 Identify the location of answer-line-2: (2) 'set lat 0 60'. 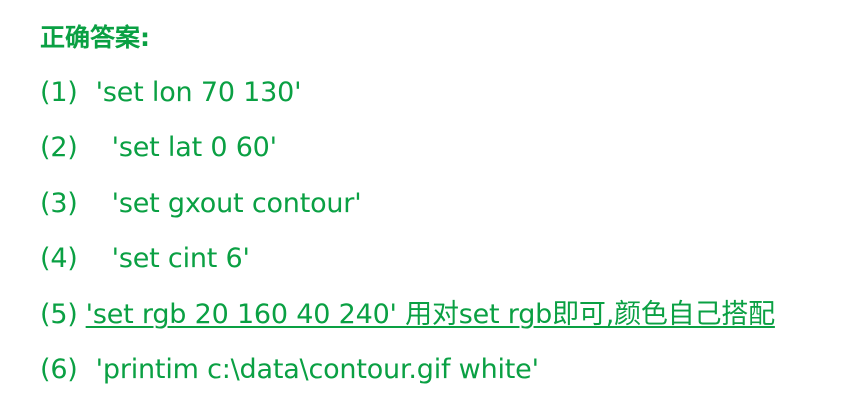
(158, 148).